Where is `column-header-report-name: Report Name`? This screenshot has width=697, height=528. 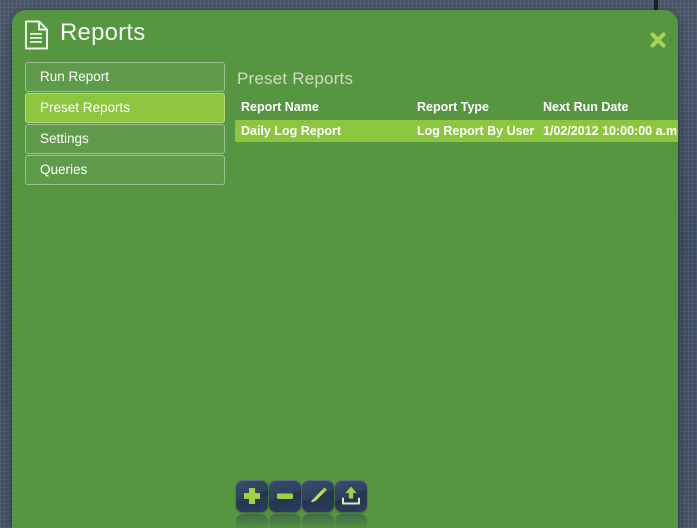
column-header-report-name: Report Name is located at coordinates (323, 110).